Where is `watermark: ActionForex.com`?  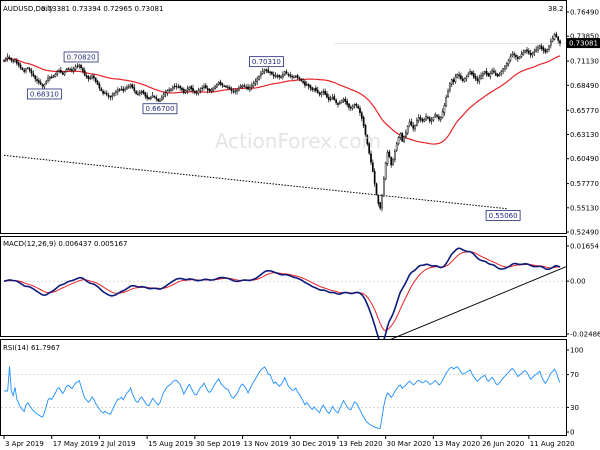
watermark: ActionForex.com is located at coordinates (298, 141).